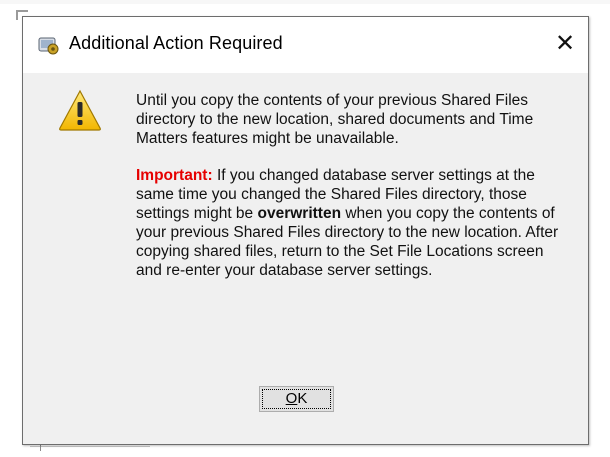 This screenshot has height=457, width=610. What do you see at coordinates (291, 398) in the screenshot?
I see `ok-mnemonic: O` at bounding box center [291, 398].